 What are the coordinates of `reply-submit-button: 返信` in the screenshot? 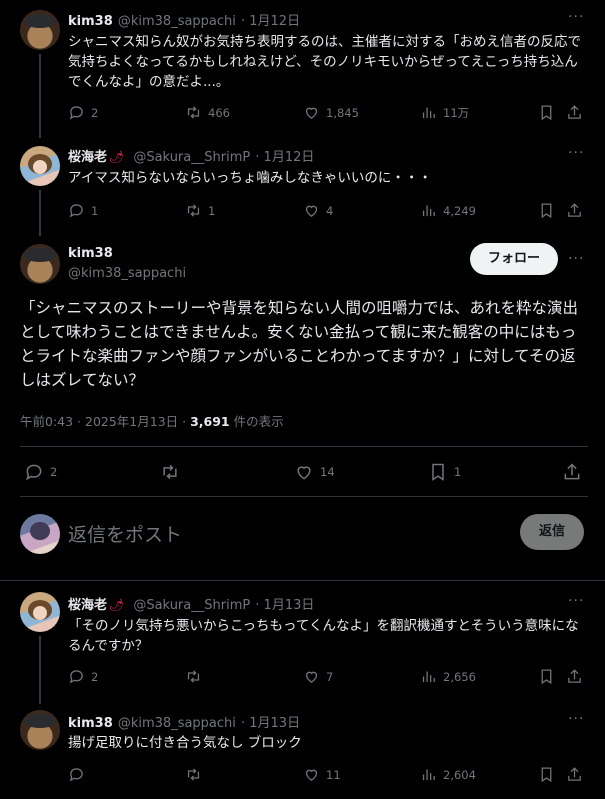 It's located at (552, 532).